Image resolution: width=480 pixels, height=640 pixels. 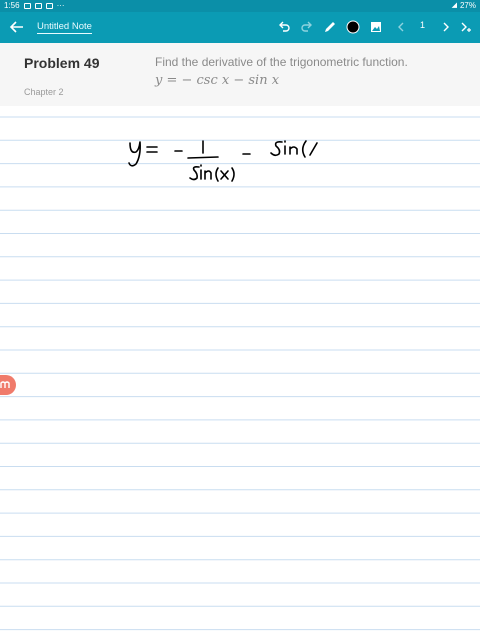 What do you see at coordinates (240, 27) in the screenshot?
I see `app-toolbar: Untitled Note 1` at bounding box center [240, 27].